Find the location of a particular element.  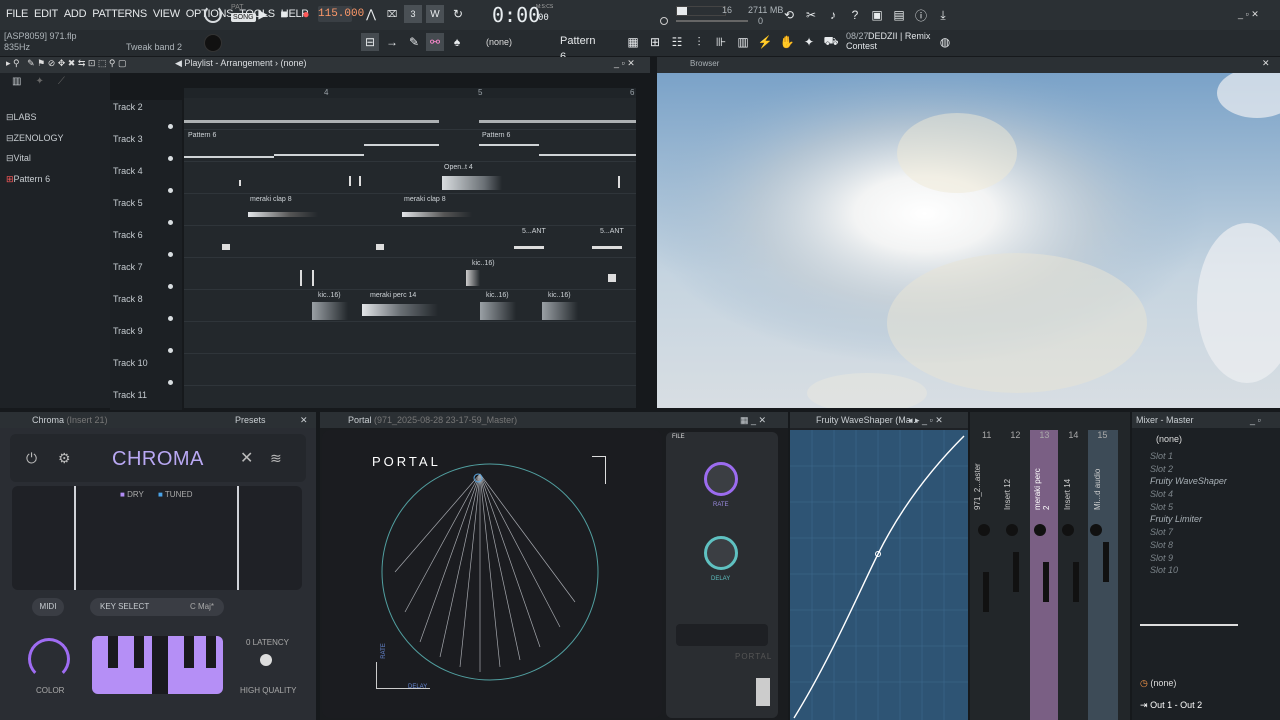

channel-icon: ⊪ is located at coordinates (721, 42).